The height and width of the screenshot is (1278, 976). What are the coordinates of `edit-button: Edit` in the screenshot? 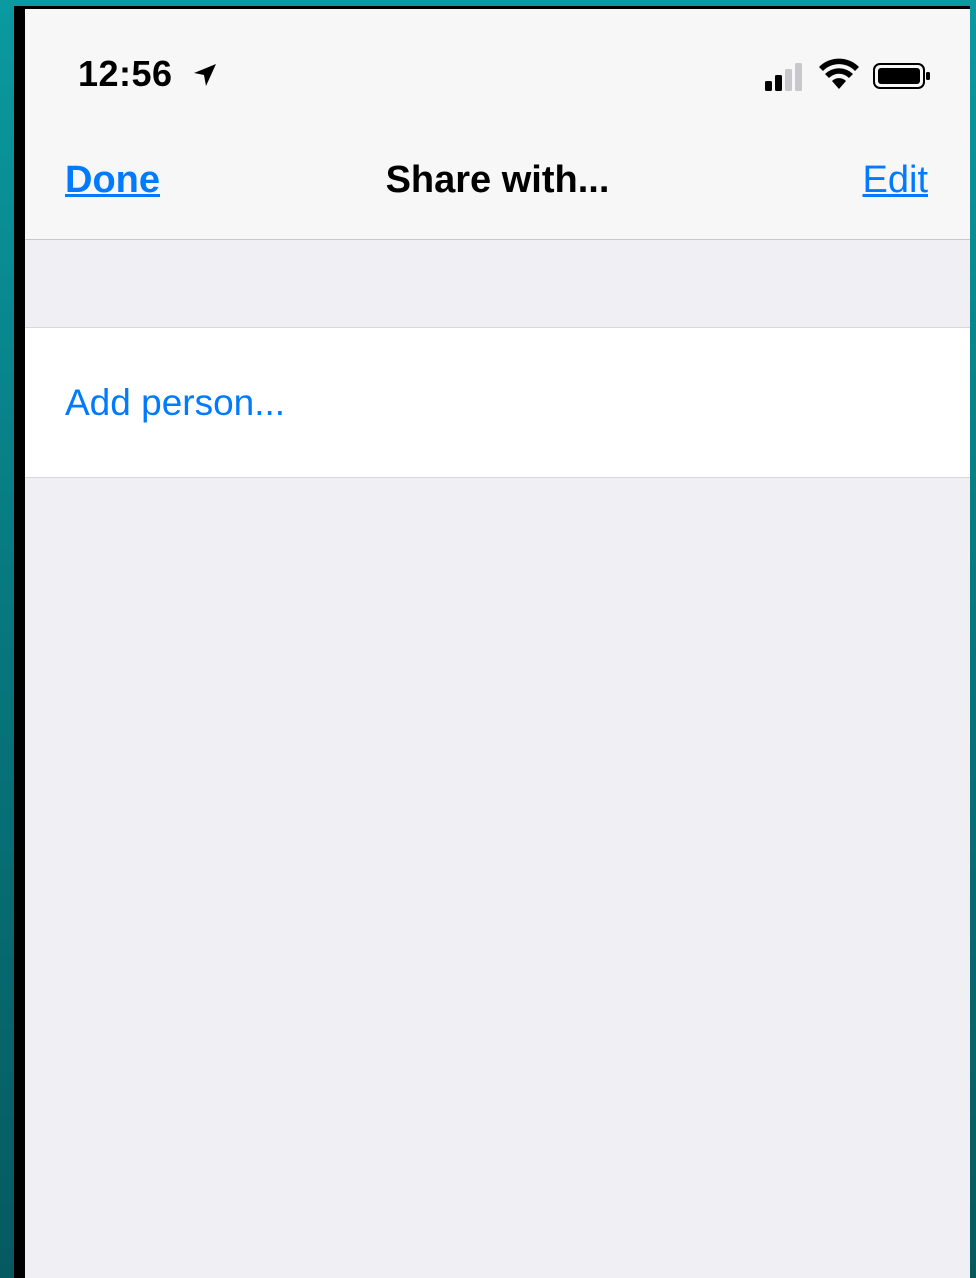 It's located at (895, 180).